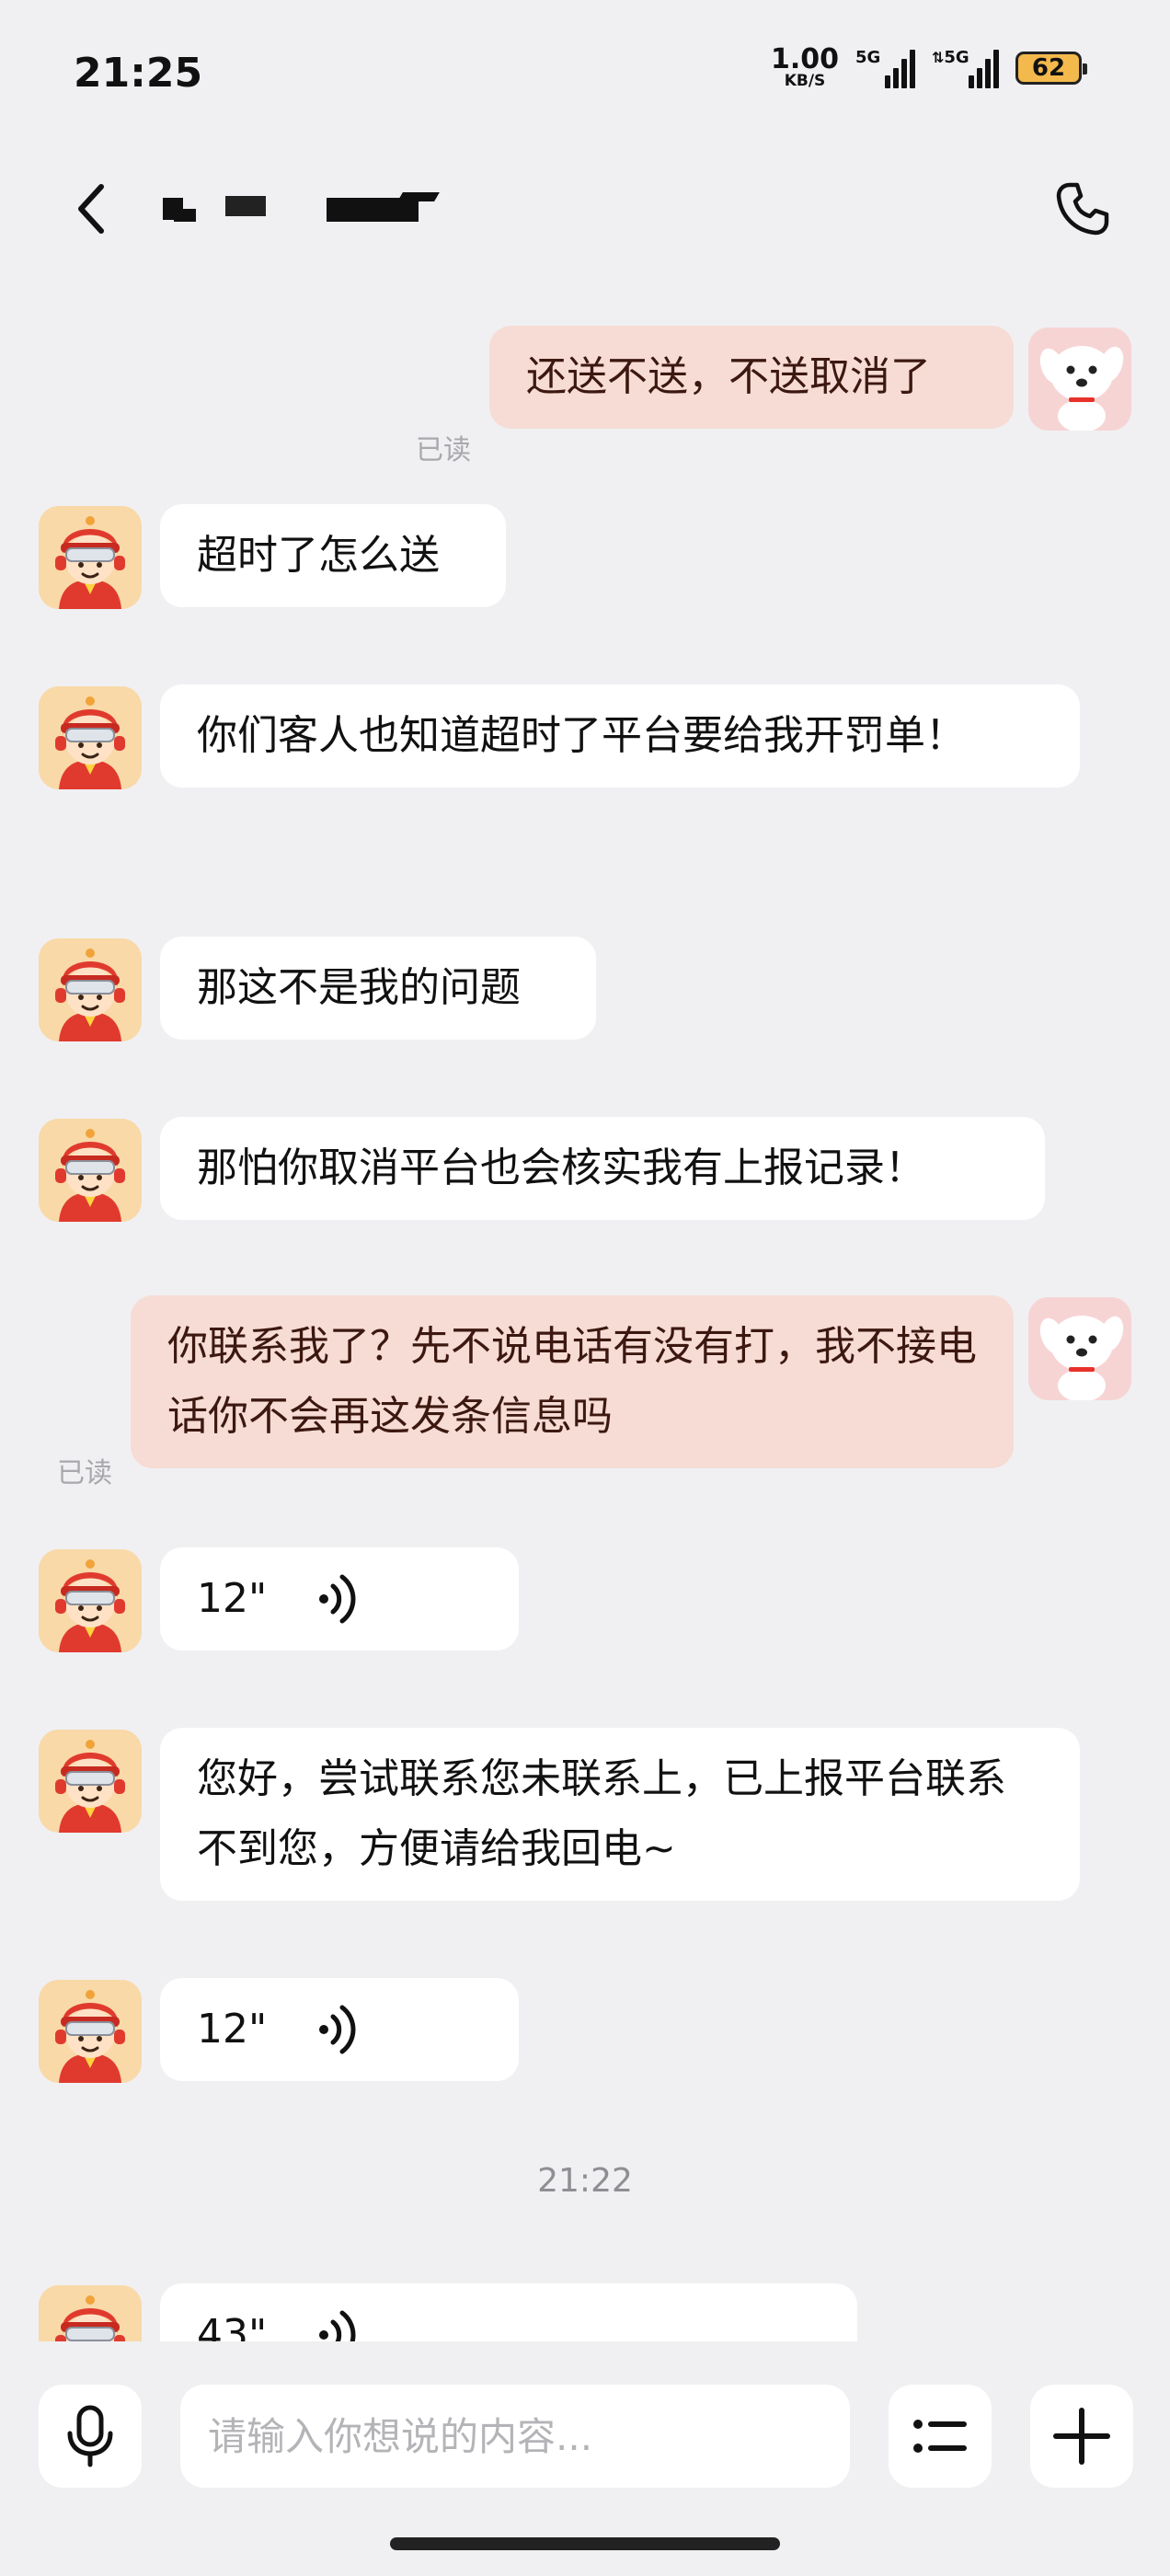  What do you see at coordinates (585, 207) in the screenshot?
I see `chat-header` at bounding box center [585, 207].